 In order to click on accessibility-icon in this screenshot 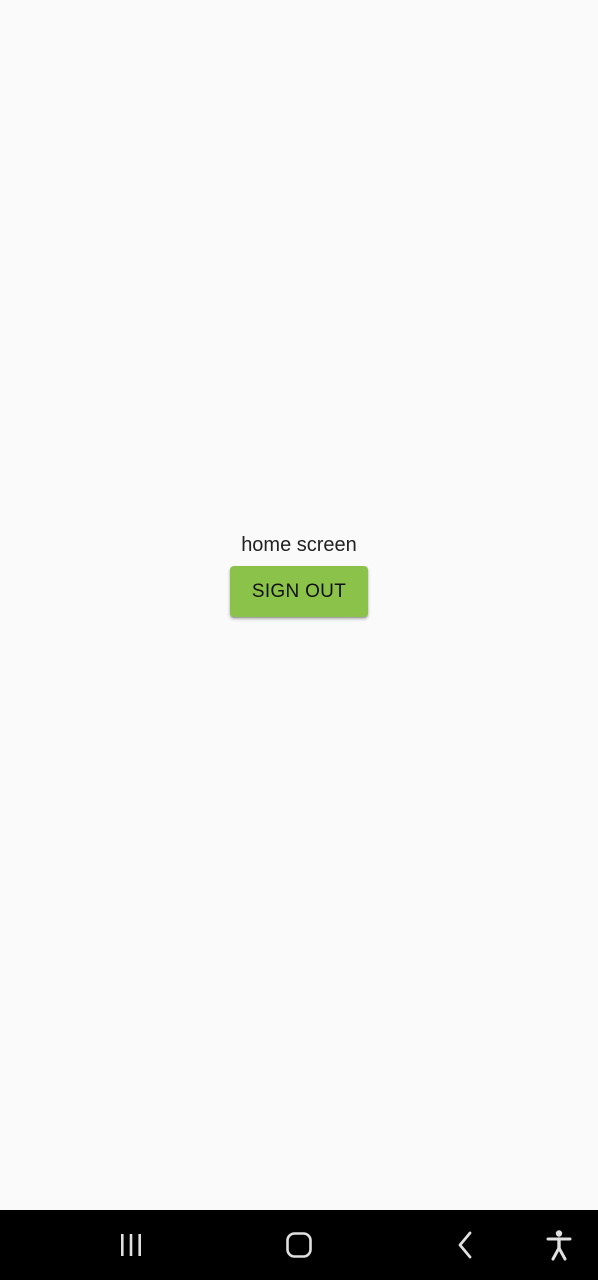, I will do `click(559, 1245)`.